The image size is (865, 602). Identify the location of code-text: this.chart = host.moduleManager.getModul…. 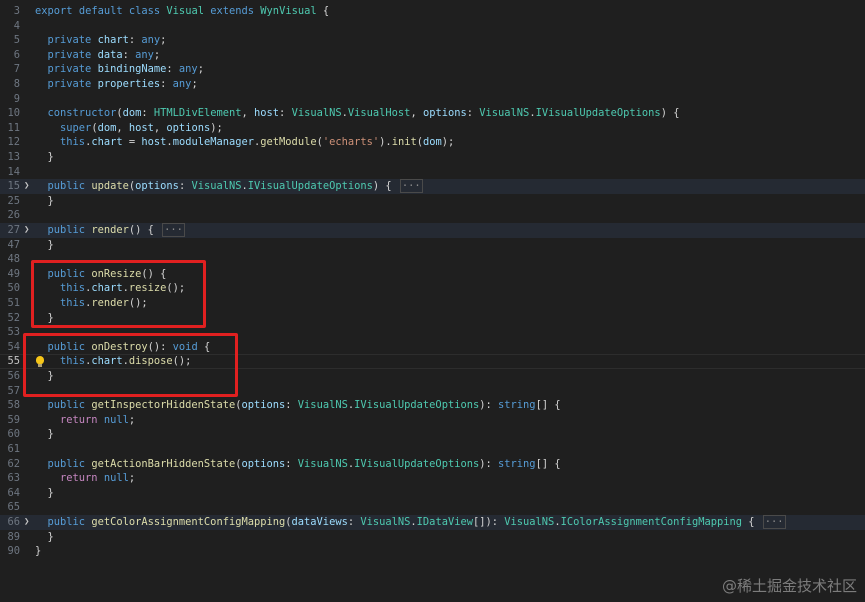
(257, 142).